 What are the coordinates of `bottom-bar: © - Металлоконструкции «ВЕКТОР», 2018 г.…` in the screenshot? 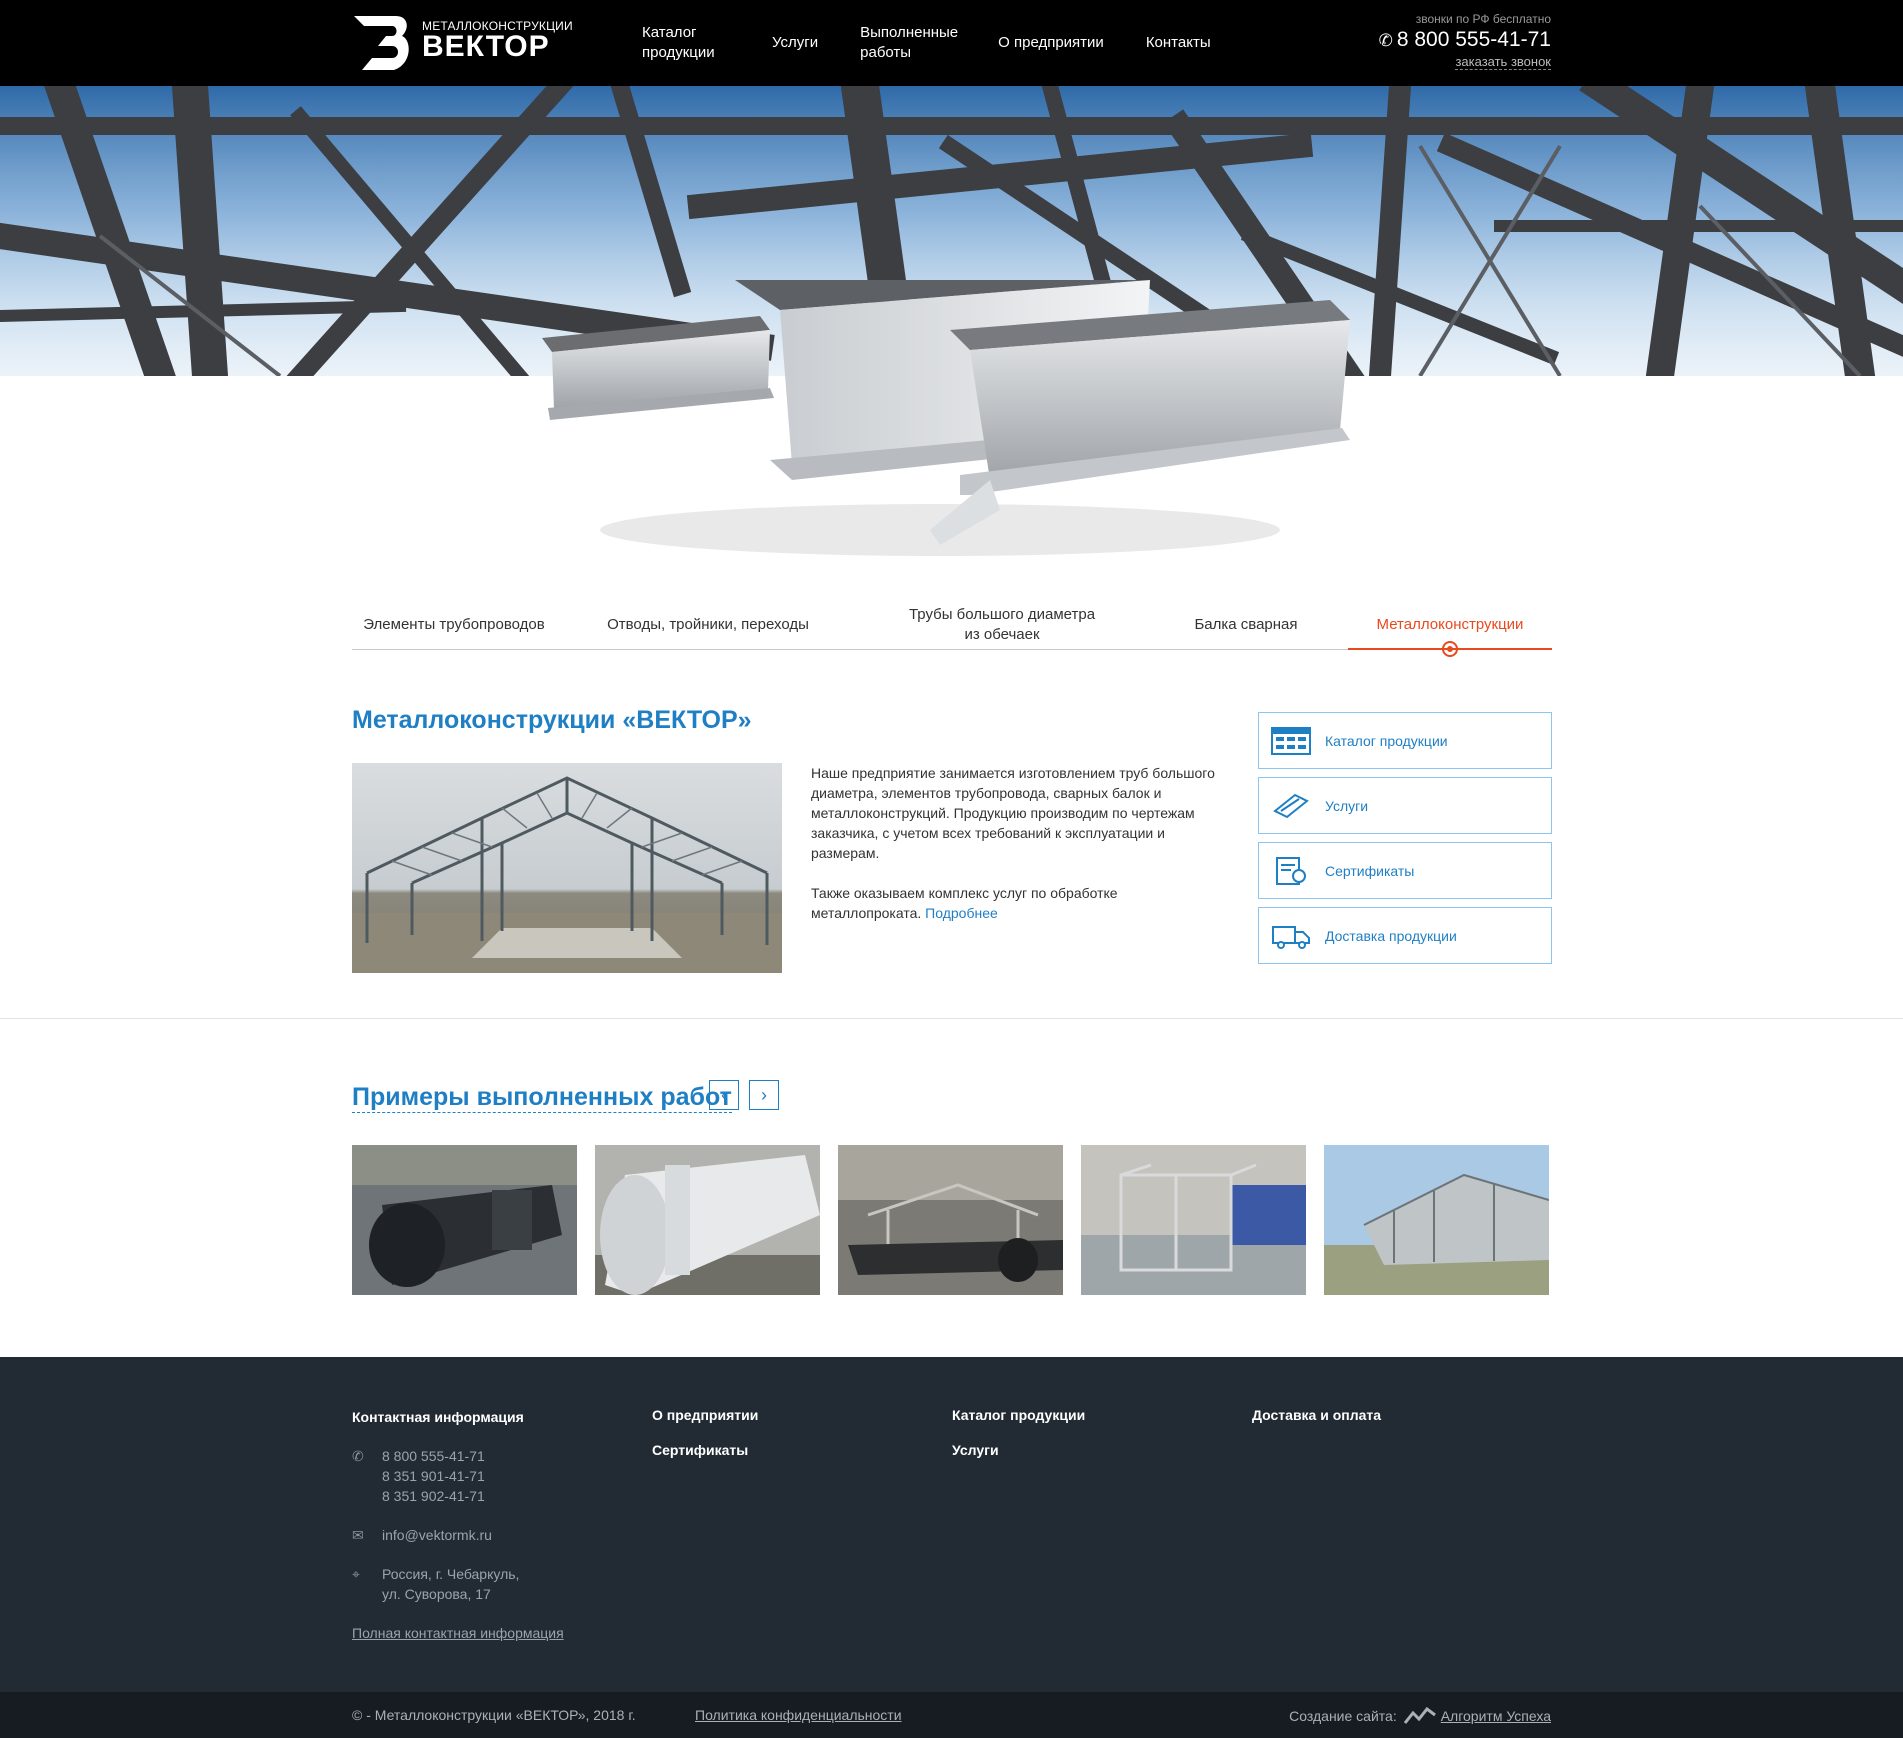 It's located at (951, 1715).